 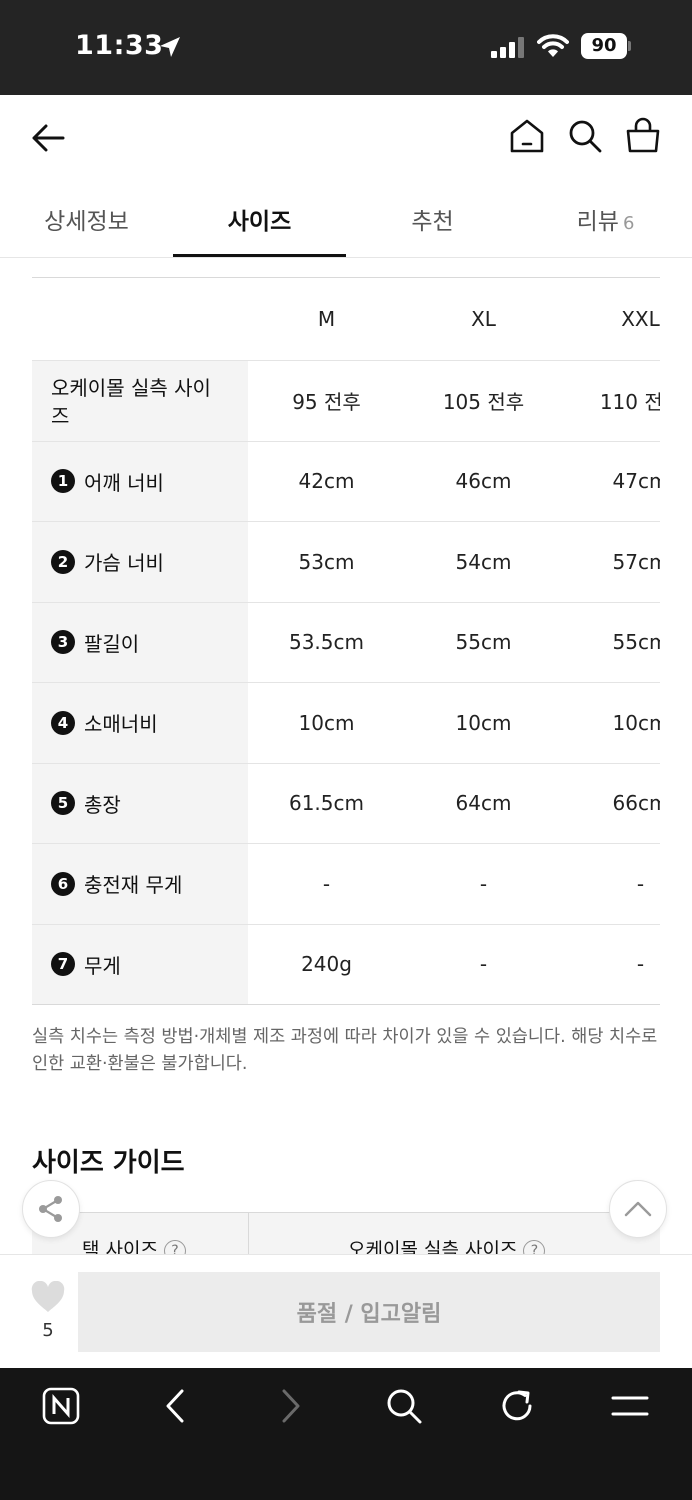 I want to click on tab-label: 추천, so click(x=432, y=222).